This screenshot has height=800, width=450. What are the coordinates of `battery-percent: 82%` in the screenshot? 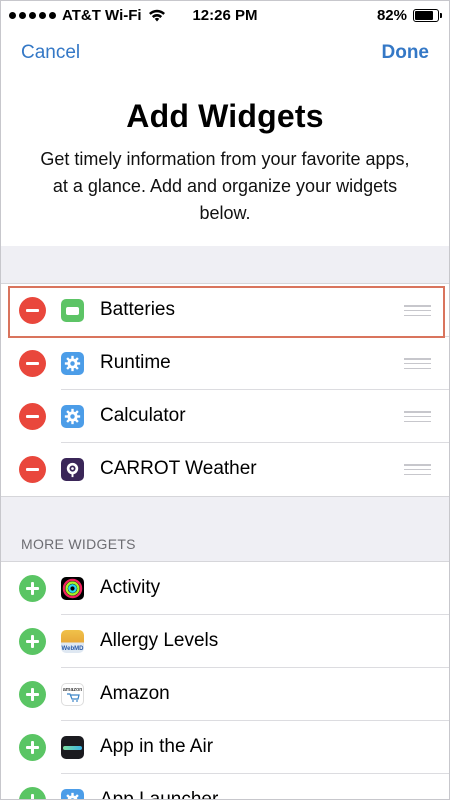 It's located at (391, 15).